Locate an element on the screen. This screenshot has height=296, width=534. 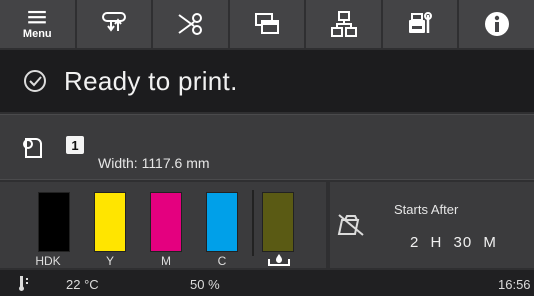
network-button is located at coordinates (344, 24).